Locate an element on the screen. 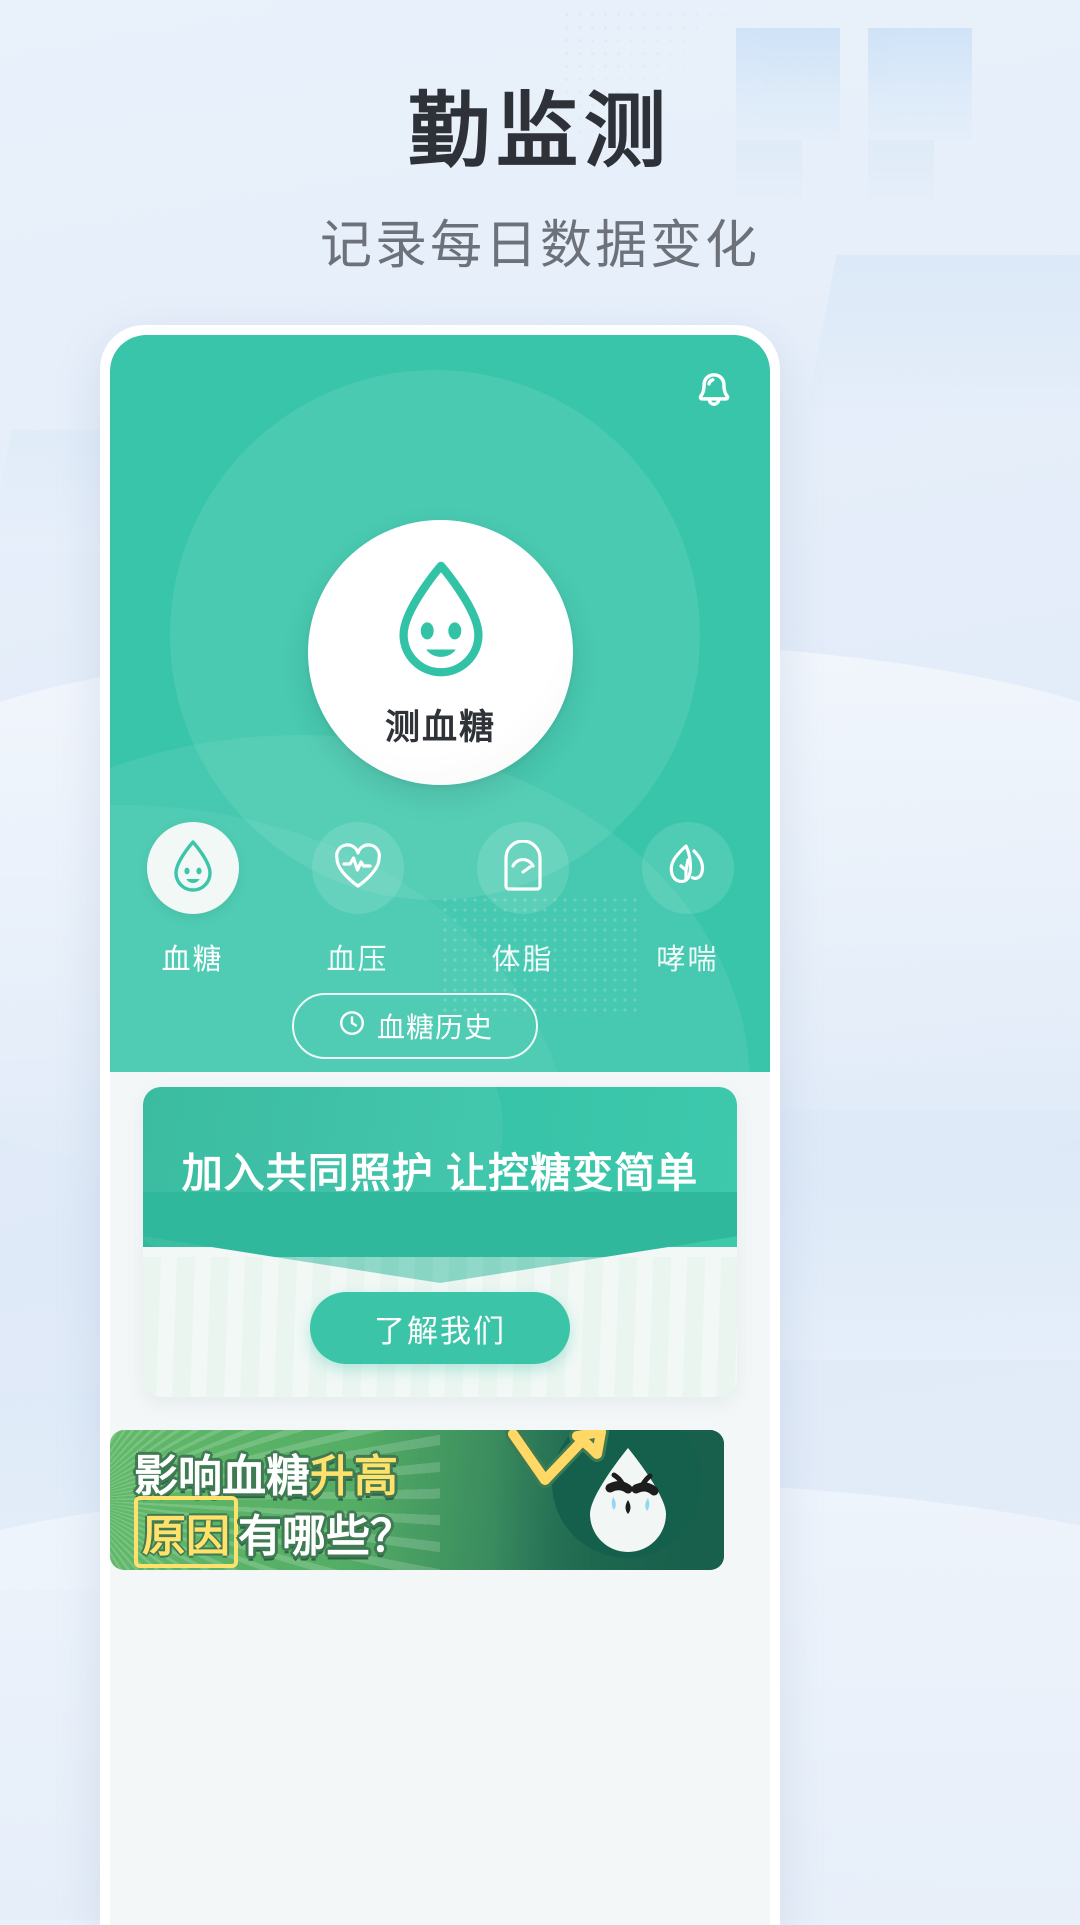  lung-leaf-icon is located at coordinates (688, 868).